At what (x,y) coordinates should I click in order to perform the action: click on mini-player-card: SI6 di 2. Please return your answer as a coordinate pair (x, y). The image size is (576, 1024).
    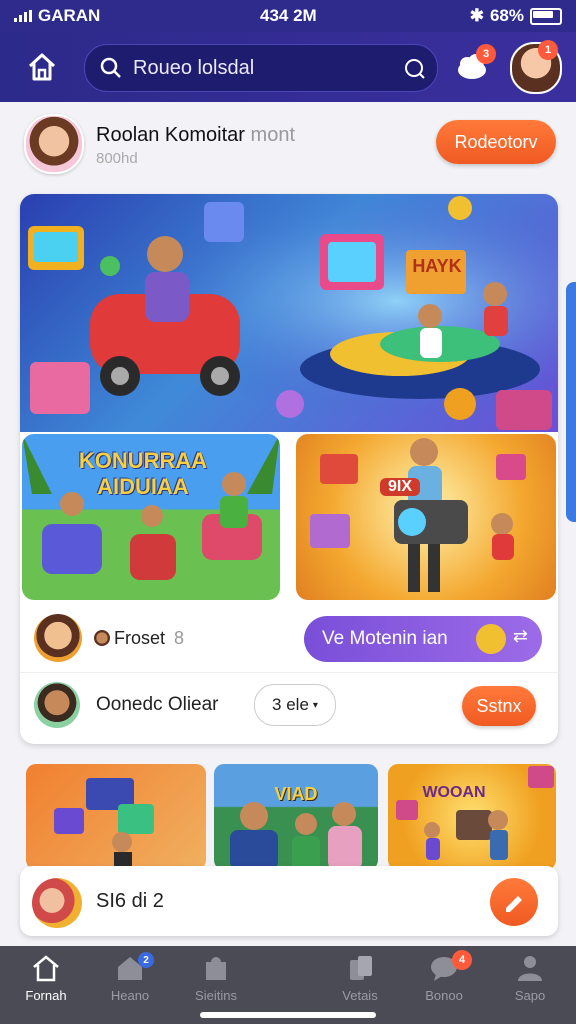
    Looking at the image, I should click on (289, 901).